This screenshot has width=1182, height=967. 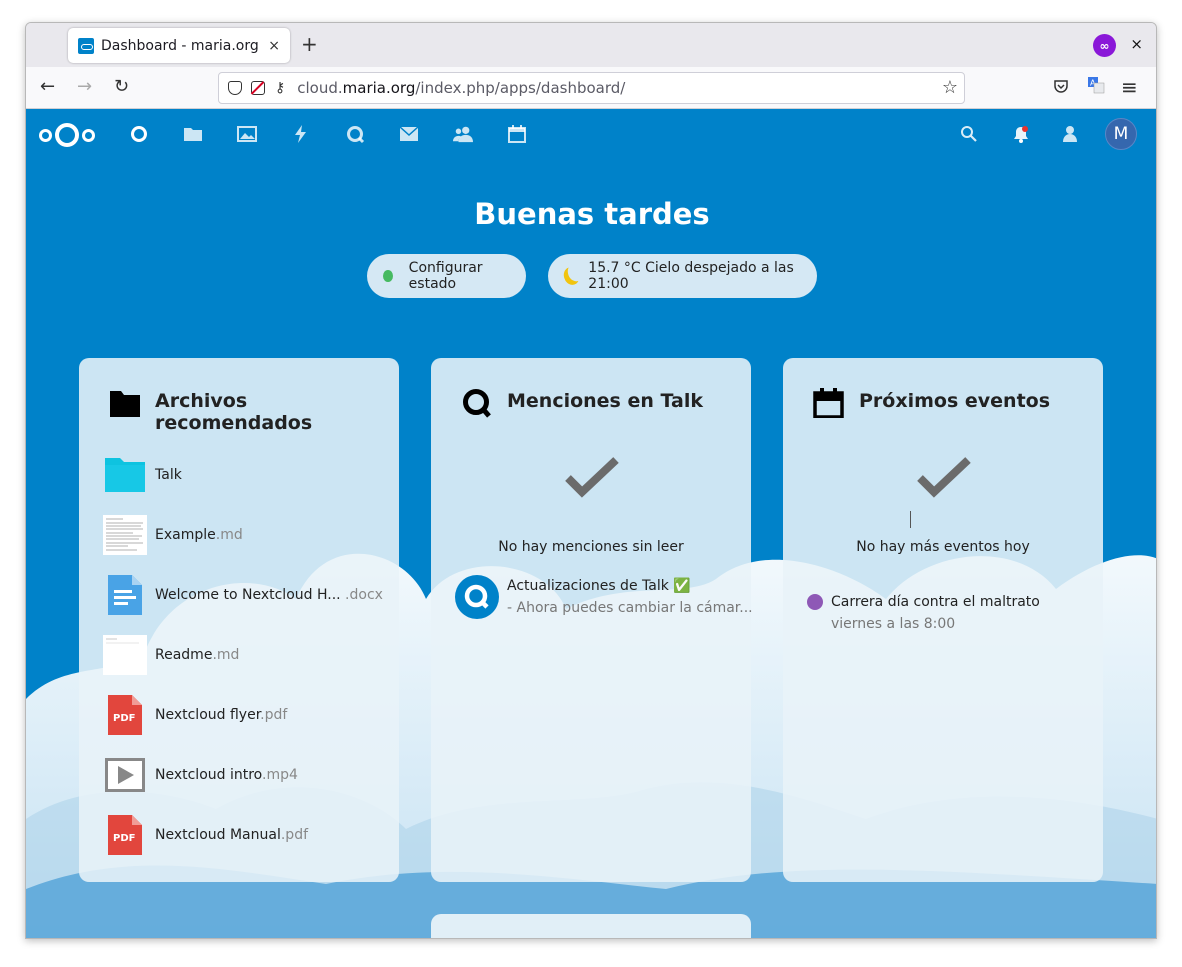 What do you see at coordinates (691, 276) in the screenshot?
I see `weather-label: 15.7 °C Cielo despejado a las 21:00` at bounding box center [691, 276].